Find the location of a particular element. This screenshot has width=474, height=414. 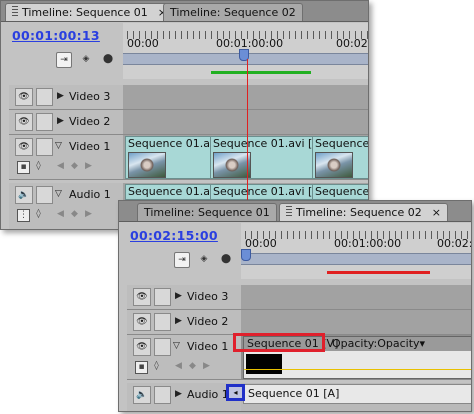

clip-thumbnail is located at coordinates (147, 165).